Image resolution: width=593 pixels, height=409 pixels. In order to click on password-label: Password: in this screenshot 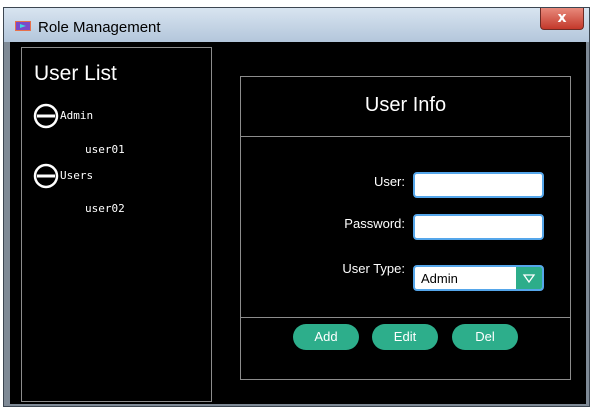, I will do `click(374, 223)`.